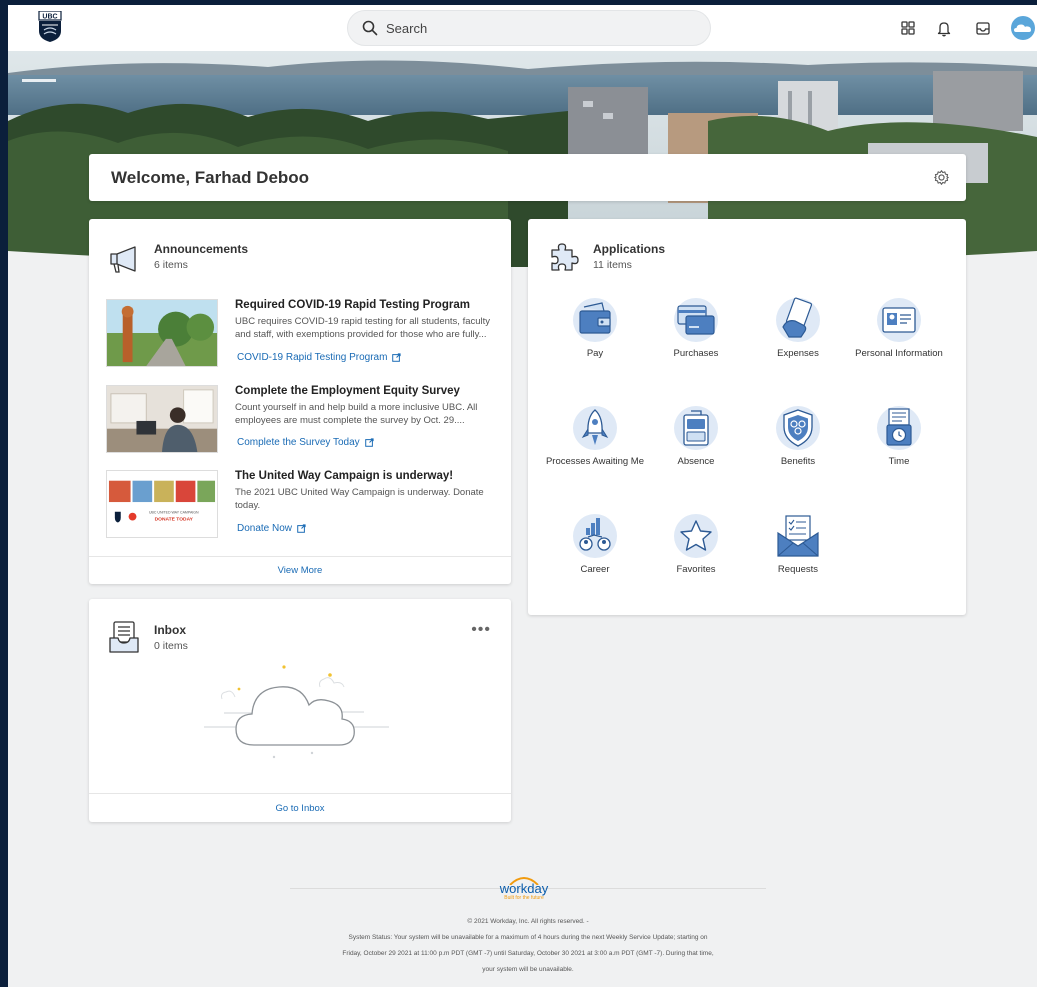 This screenshot has width=1037, height=987. Describe the element at coordinates (696, 569) in the screenshot. I see `app-label: Favorites` at that location.